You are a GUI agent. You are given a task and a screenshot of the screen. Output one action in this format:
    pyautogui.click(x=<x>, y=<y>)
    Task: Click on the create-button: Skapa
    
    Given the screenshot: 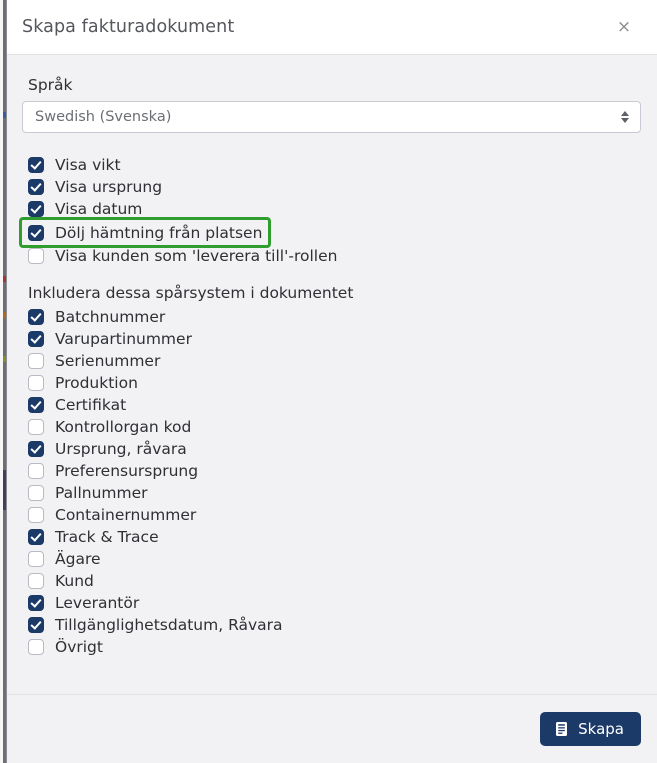 What is the action you would take?
    pyautogui.click(x=590, y=729)
    